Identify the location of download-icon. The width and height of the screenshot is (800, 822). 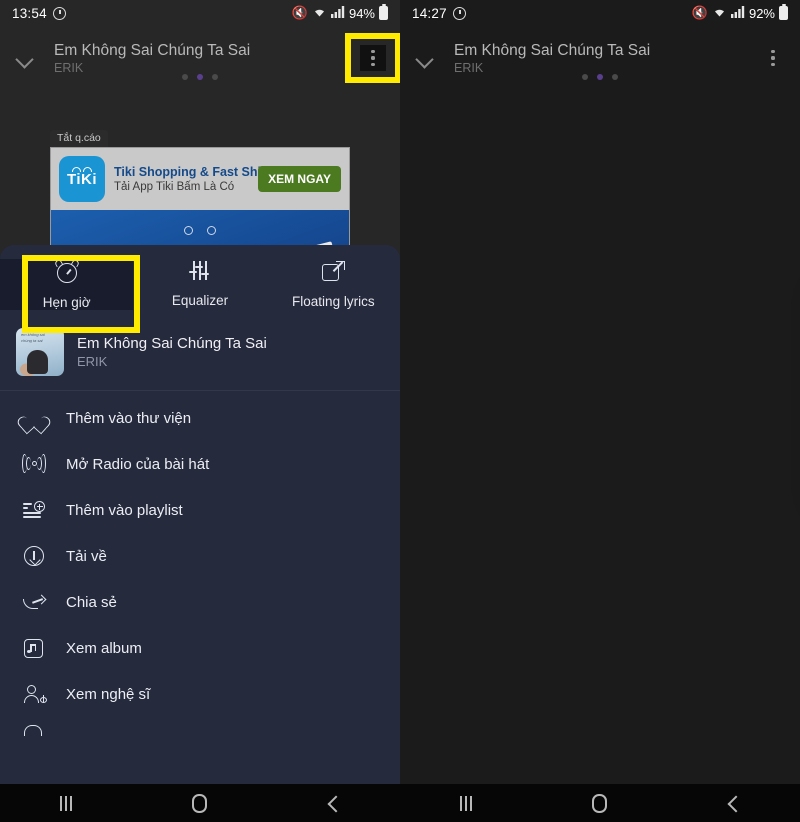
(34, 556).